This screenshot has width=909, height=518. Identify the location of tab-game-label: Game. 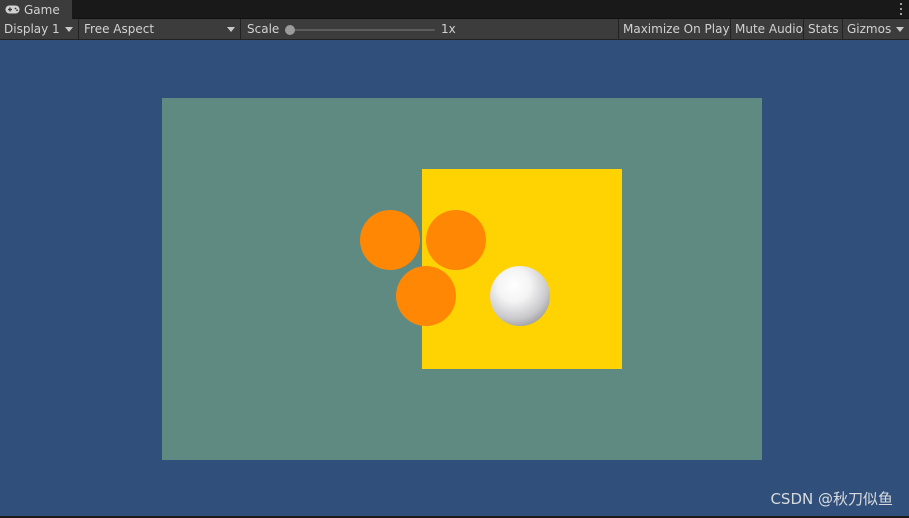
(42, 9).